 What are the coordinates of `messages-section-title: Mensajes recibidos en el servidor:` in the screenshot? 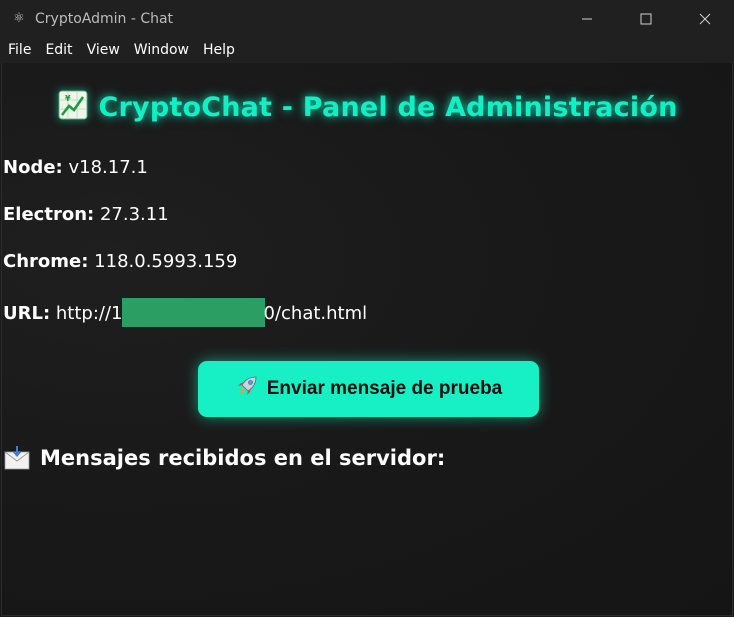 It's located at (224, 458).